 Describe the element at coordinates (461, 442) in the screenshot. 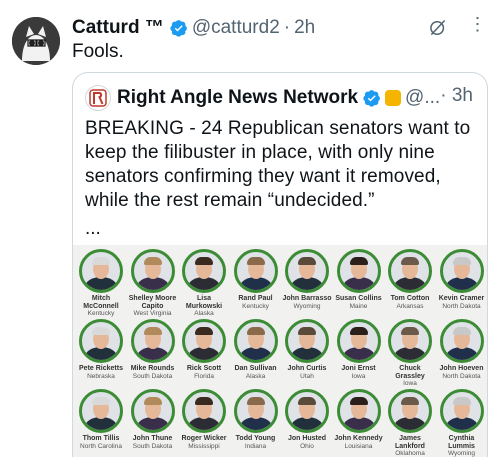

I see `senator-name: Cynthia Lummis` at that location.